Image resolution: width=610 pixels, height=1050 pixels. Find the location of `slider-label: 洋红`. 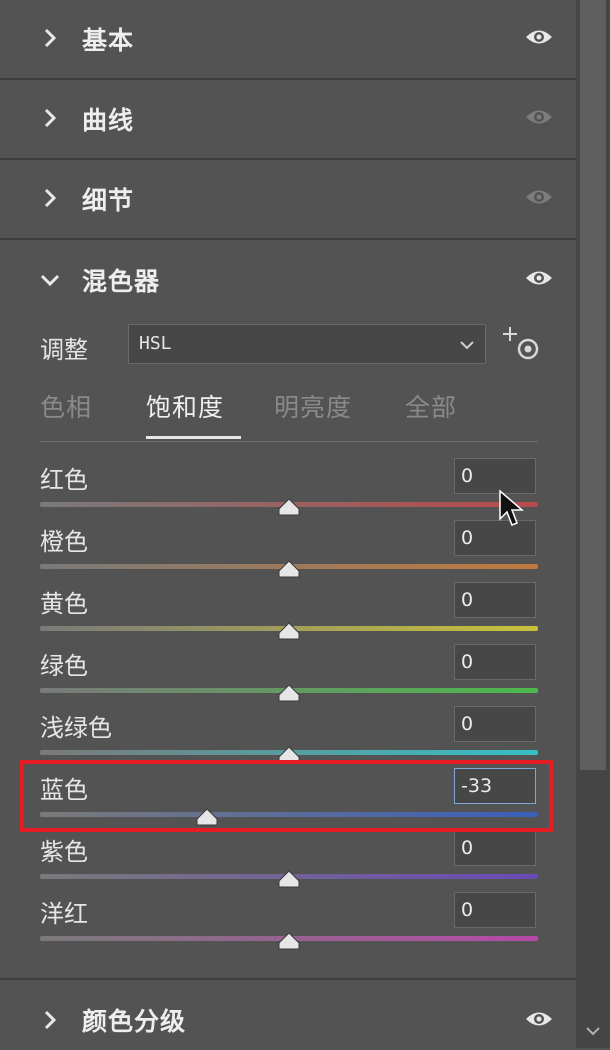

slider-label: 洋红 is located at coordinates (64, 914).